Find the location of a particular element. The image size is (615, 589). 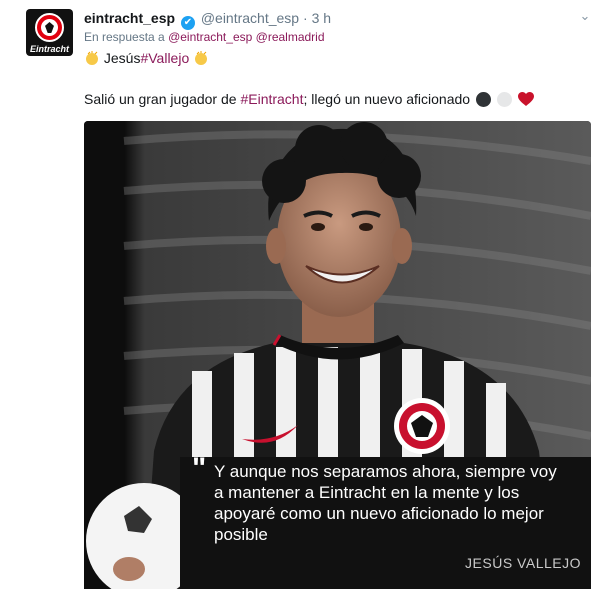

tweet-line-1: Jesús#Vallejo is located at coordinates (146, 58).